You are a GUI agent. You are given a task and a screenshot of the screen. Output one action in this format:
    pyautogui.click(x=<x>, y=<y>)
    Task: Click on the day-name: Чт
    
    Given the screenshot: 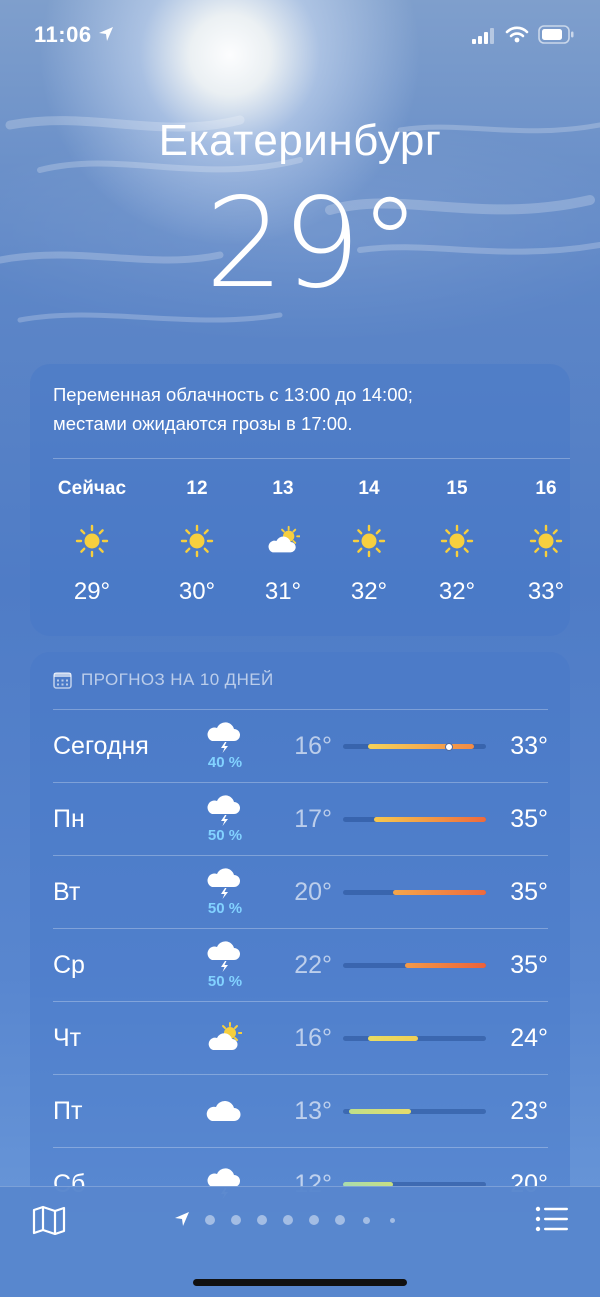 What is the action you would take?
    pyautogui.click(x=67, y=1038)
    